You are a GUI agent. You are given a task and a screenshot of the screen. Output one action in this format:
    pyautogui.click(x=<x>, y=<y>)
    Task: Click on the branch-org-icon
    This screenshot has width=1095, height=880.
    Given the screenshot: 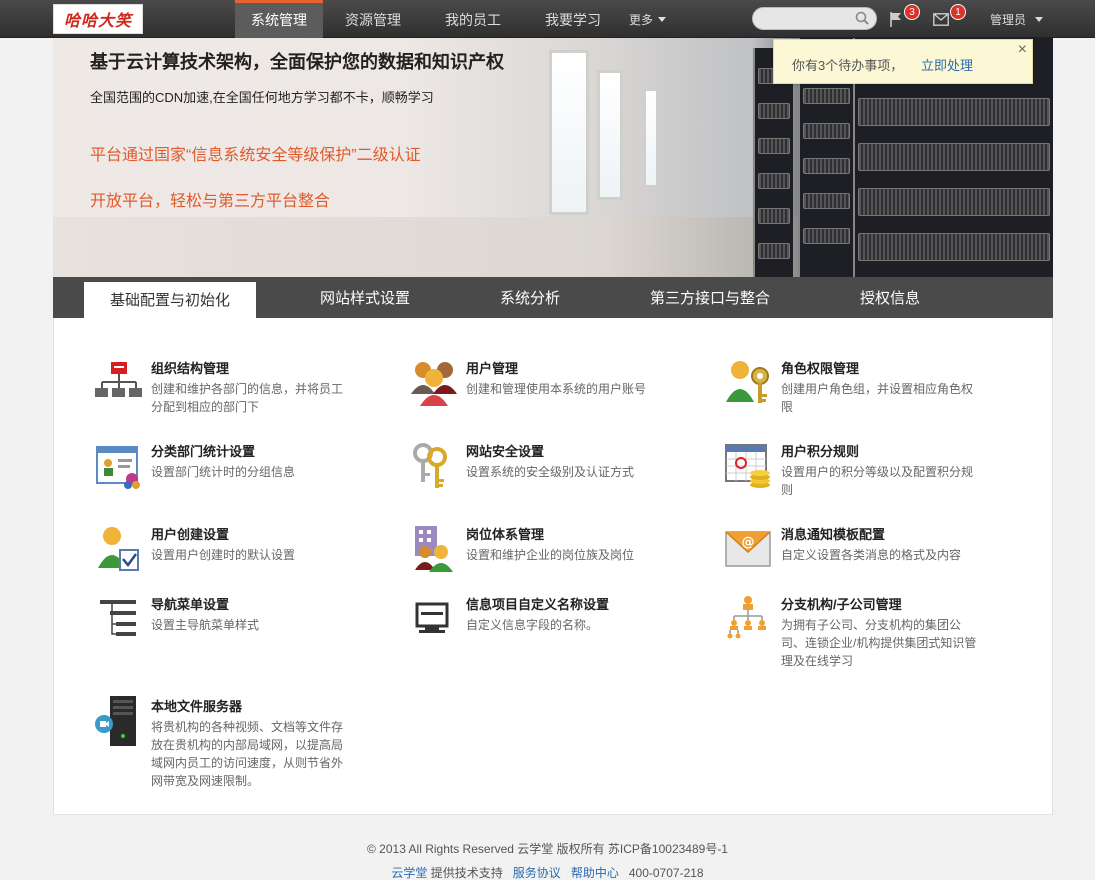 What is the action you would take?
    pyautogui.click(x=746, y=617)
    